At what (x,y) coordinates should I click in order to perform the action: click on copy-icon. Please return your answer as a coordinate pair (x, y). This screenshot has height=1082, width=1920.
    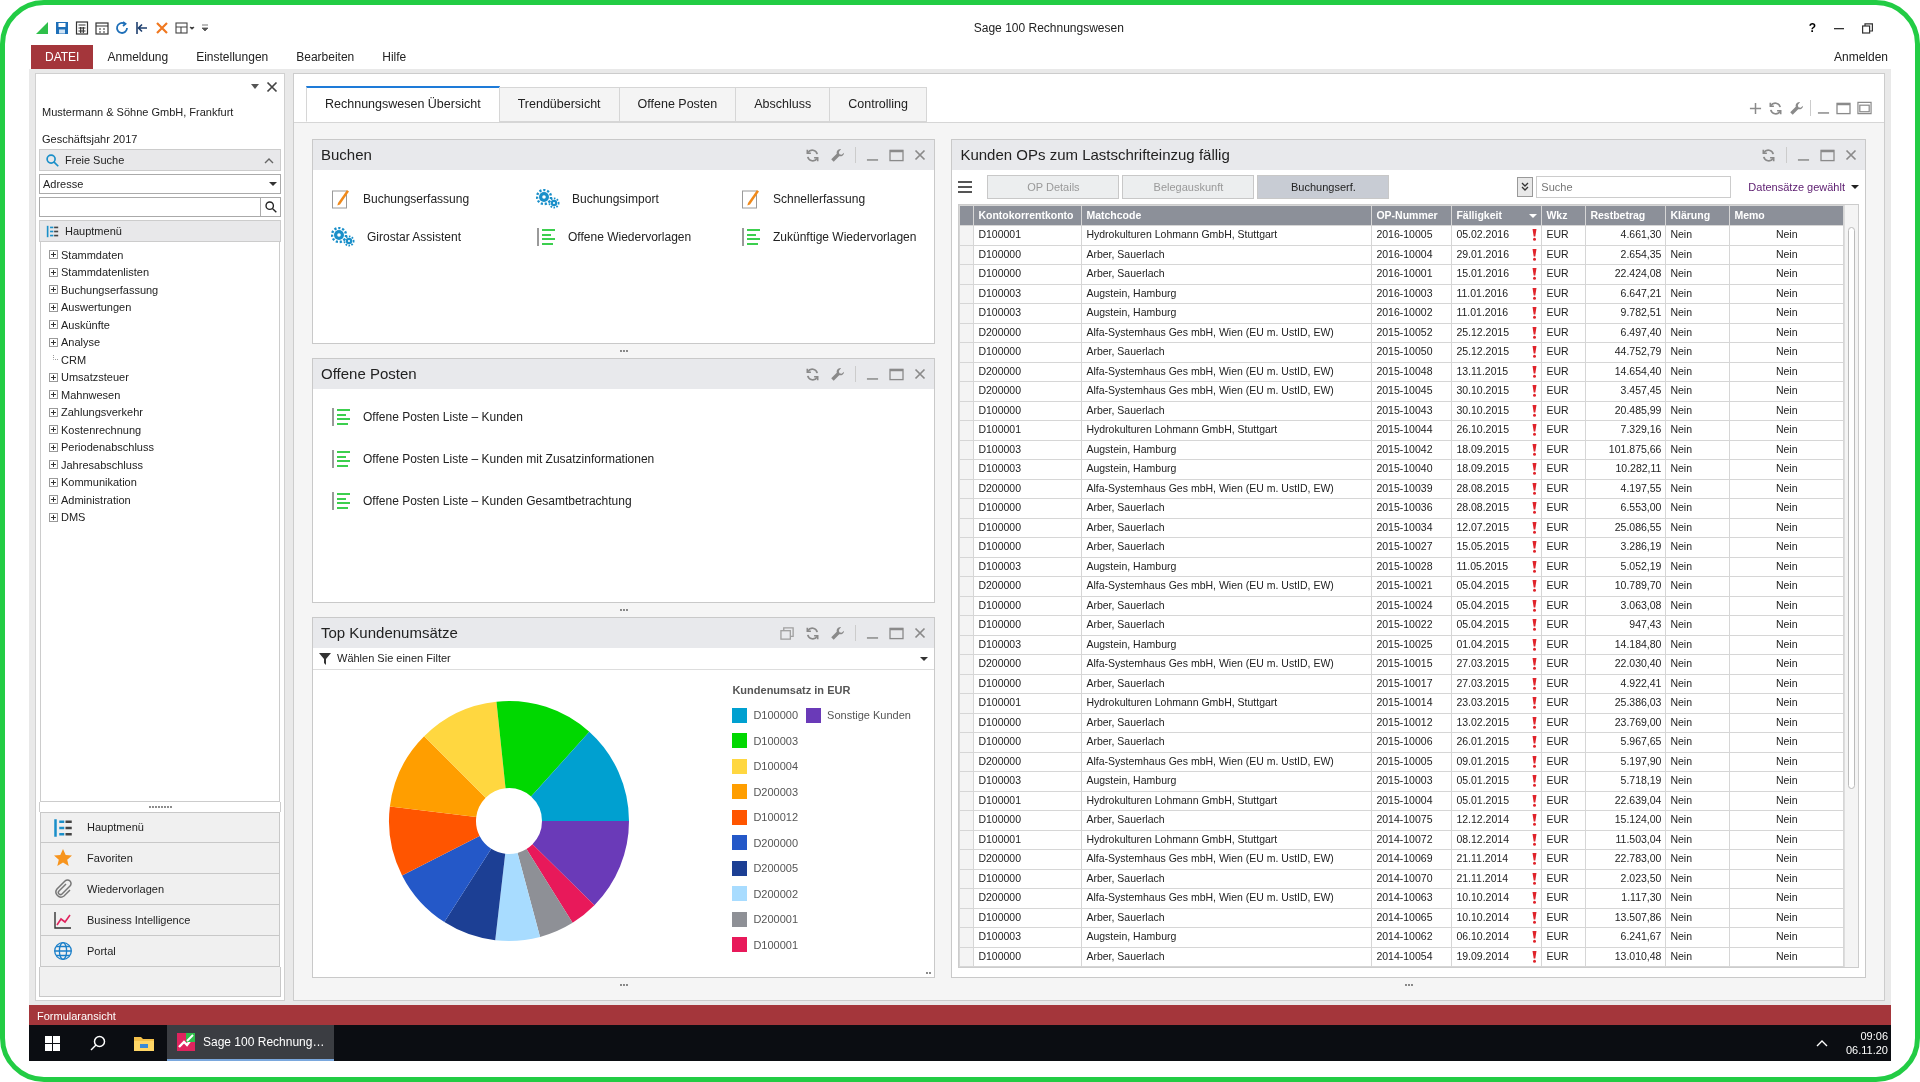
    Looking at the image, I should click on (788, 633).